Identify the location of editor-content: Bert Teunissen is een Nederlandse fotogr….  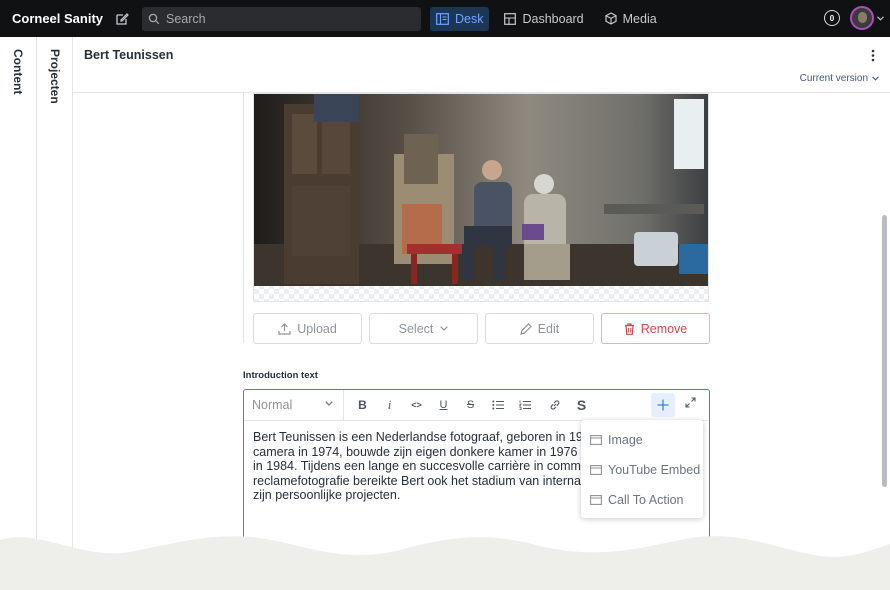
(418, 466).